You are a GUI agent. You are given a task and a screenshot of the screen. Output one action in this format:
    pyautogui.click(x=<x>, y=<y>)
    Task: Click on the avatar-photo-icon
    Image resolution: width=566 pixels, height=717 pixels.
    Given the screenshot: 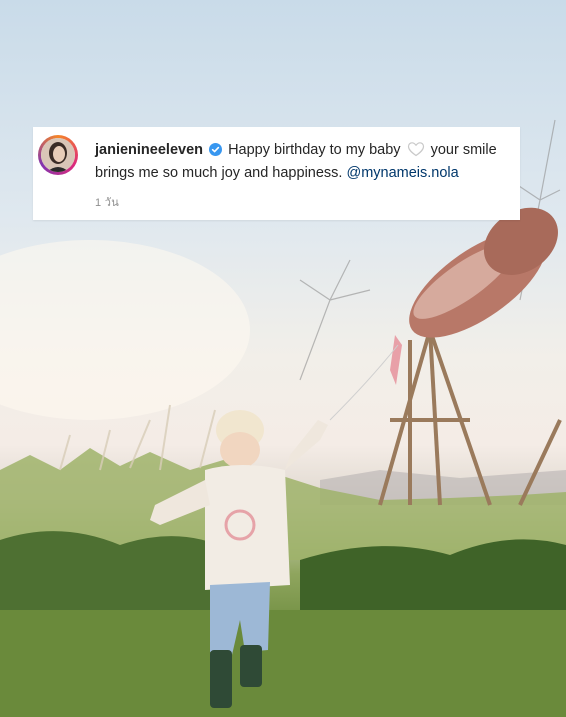 What is the action you would take?
    pyautogui.click(x=58, y=155)
    